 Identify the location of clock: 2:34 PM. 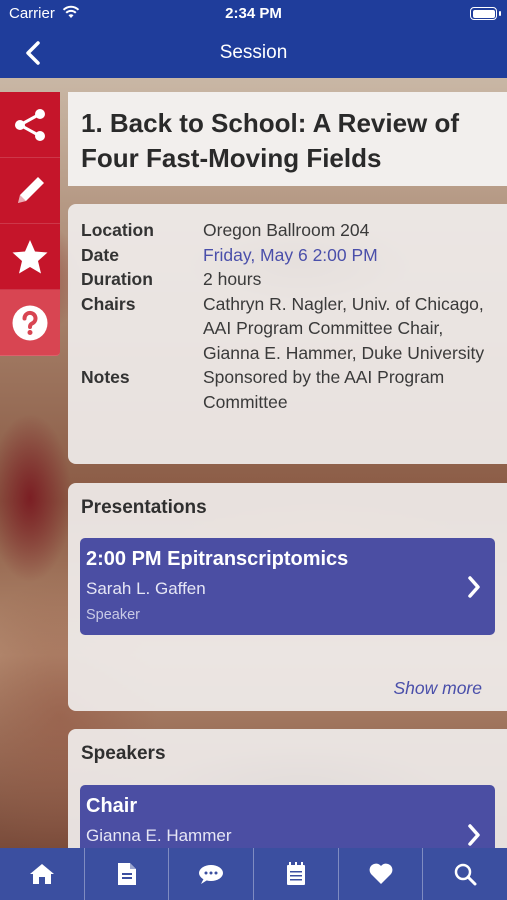
(253, 13).